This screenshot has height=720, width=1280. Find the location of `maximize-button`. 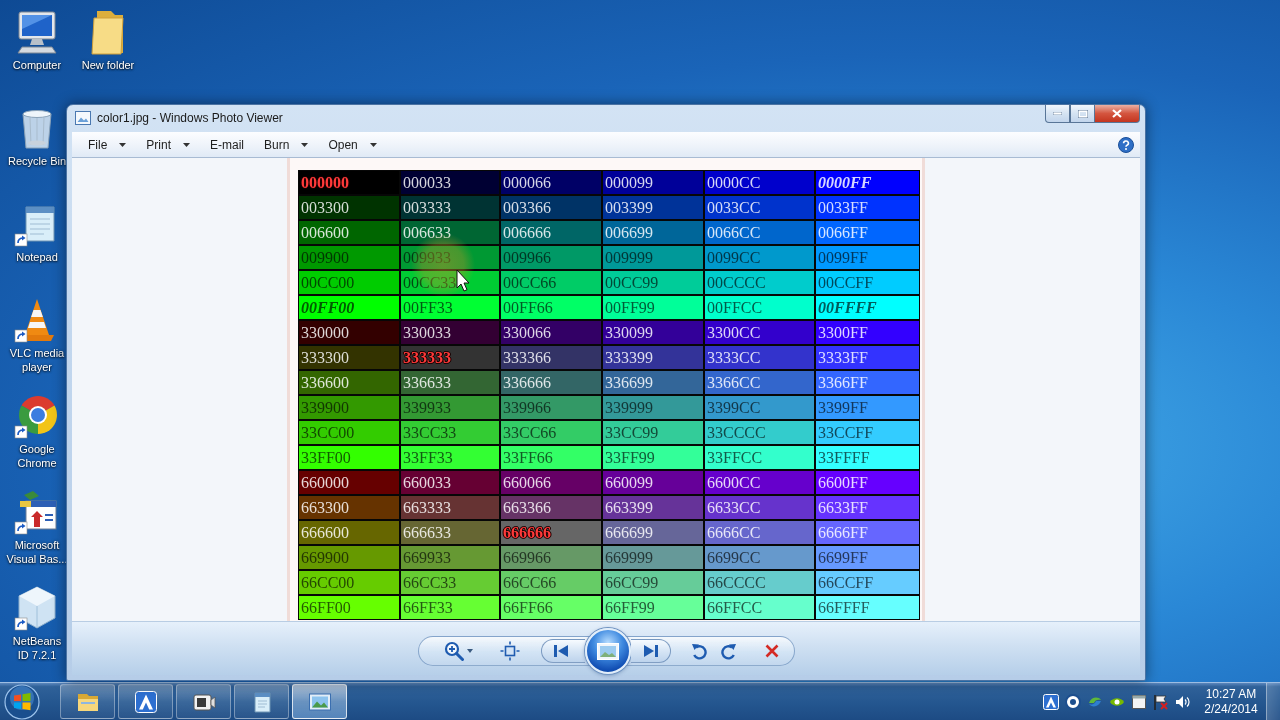

maximize-button is located at coordinates (1082, 114).